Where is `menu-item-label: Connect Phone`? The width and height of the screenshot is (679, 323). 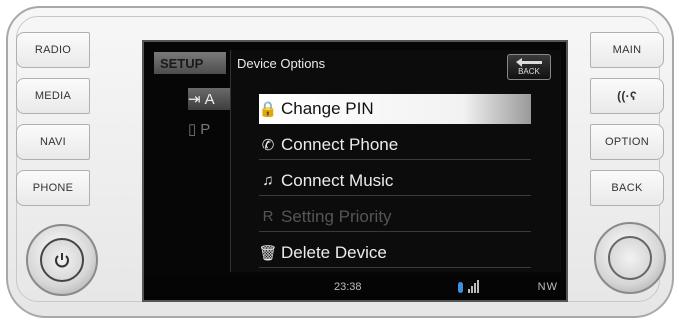 menu-item-label: Connect Phone is located at coordinates (340, 144).